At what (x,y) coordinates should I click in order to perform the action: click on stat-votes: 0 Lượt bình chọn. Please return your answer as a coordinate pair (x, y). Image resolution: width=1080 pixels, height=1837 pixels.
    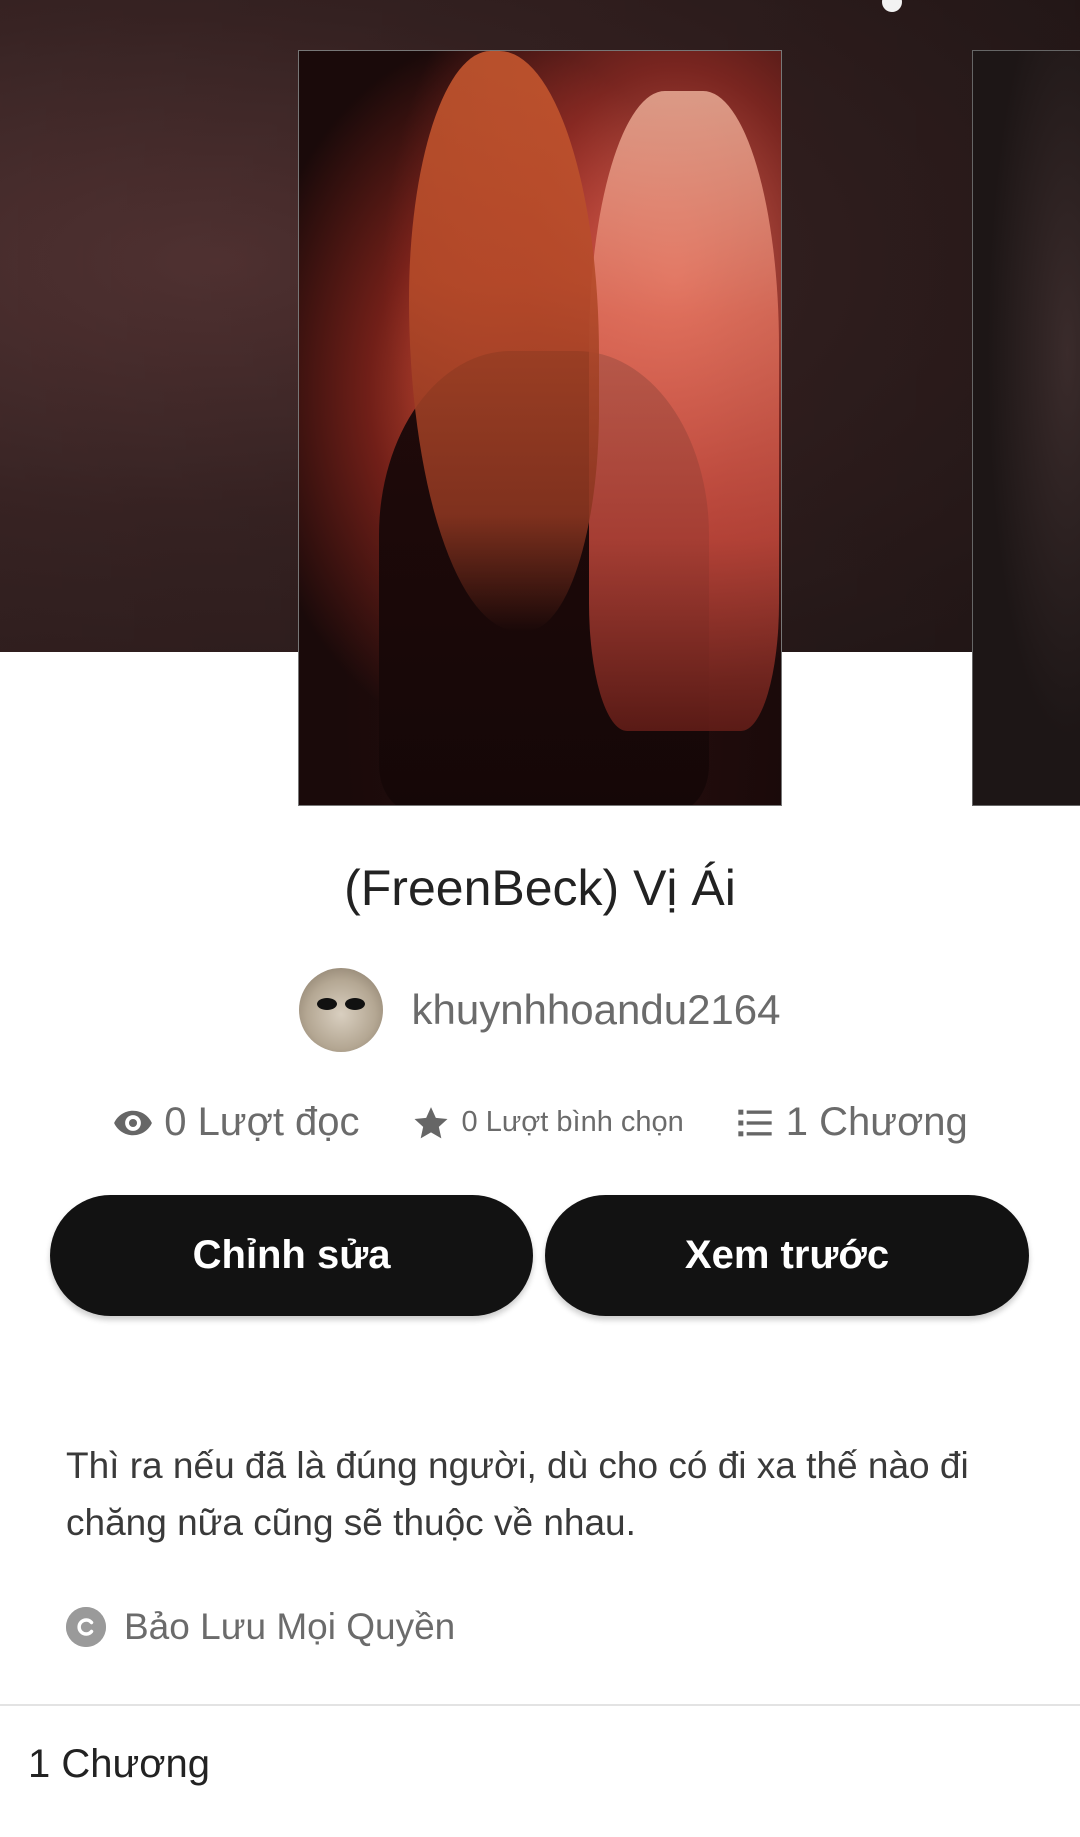
    Looking at the image, I should click on (547, 1123).